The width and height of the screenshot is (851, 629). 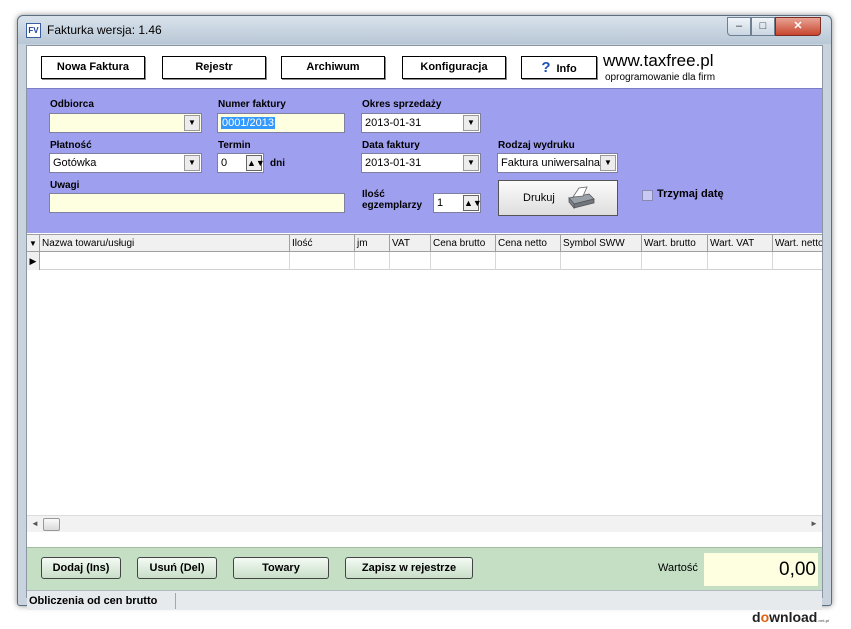 What do you see at coordinates (675, 243) in the screenshot?
I see `column-header: Wart. brutto` at bounding box center [675, 243].